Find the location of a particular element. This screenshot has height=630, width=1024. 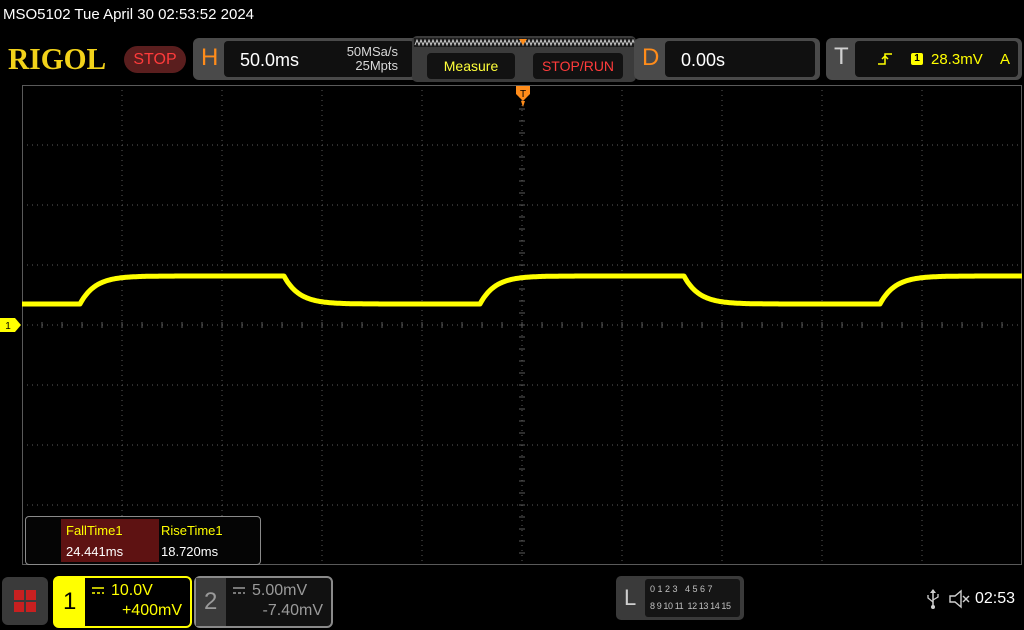

measure-button: Measure is located at coordinates (471, 66).